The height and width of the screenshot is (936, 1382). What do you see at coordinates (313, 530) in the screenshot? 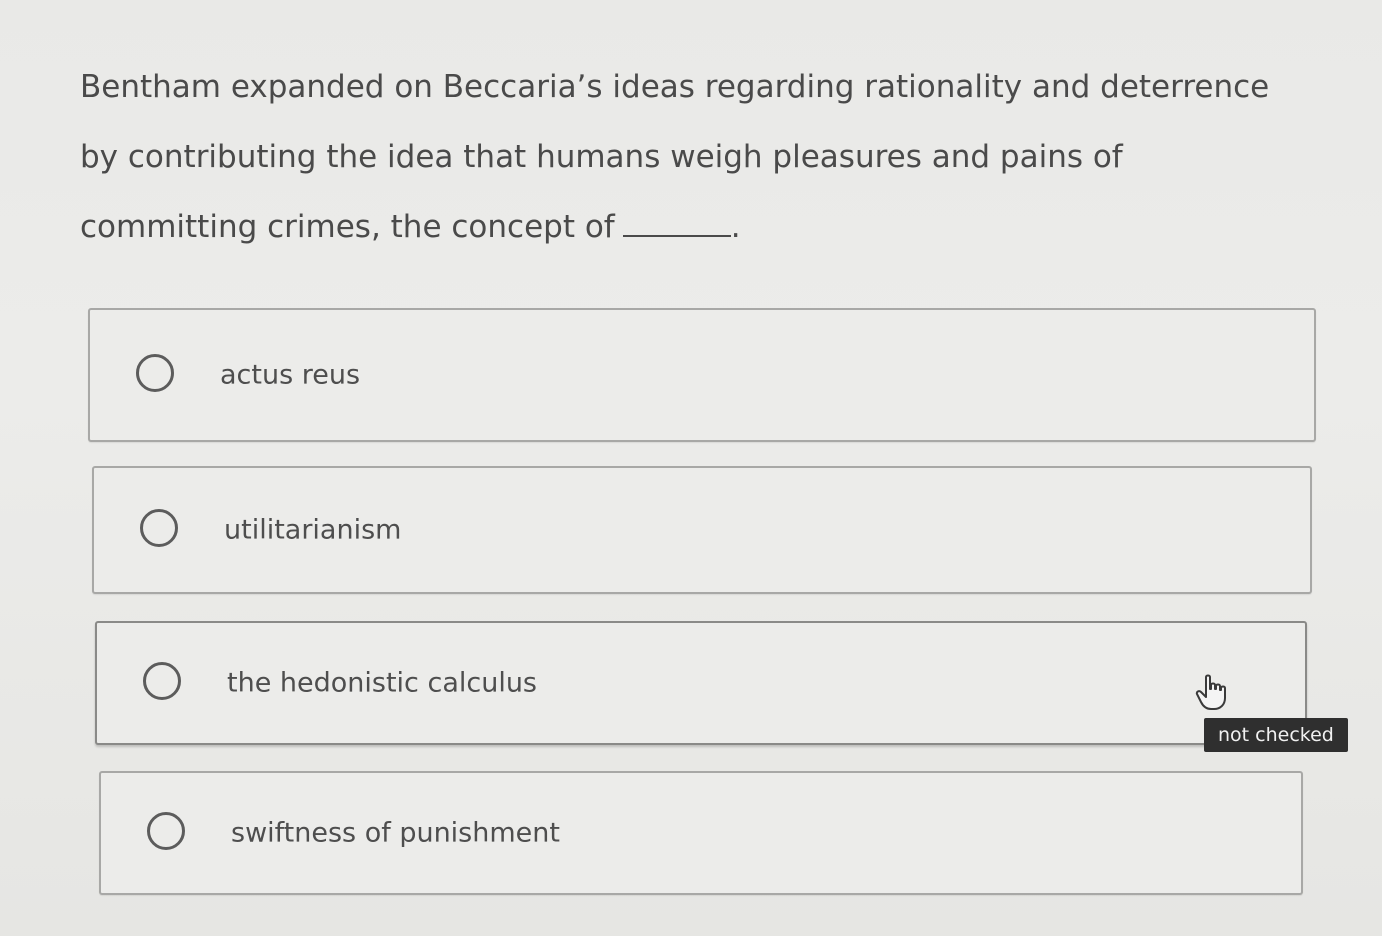
I see `answer-option-label: utilitarianism` at bounding box center [313, 530].